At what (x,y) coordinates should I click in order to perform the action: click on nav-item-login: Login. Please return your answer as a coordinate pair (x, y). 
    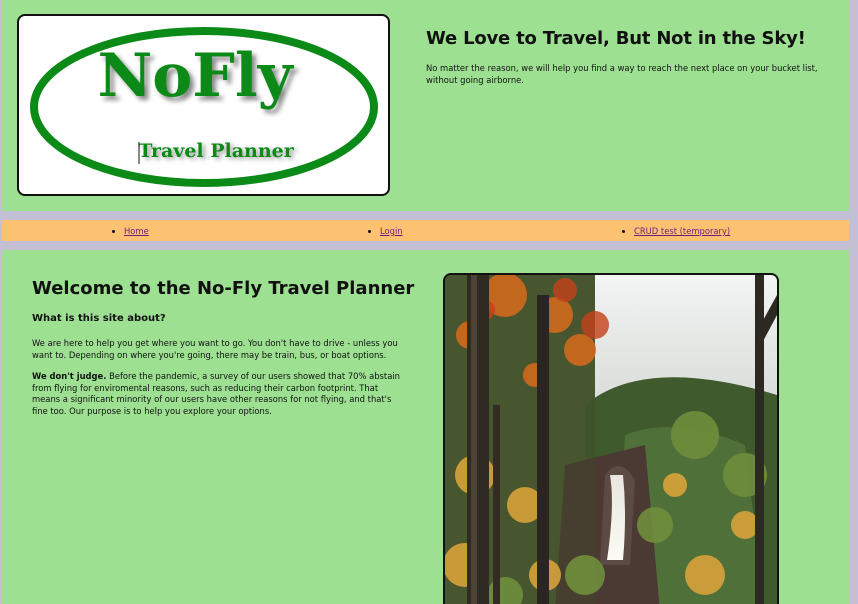
    Looking at the image, I should click on (385, 231).